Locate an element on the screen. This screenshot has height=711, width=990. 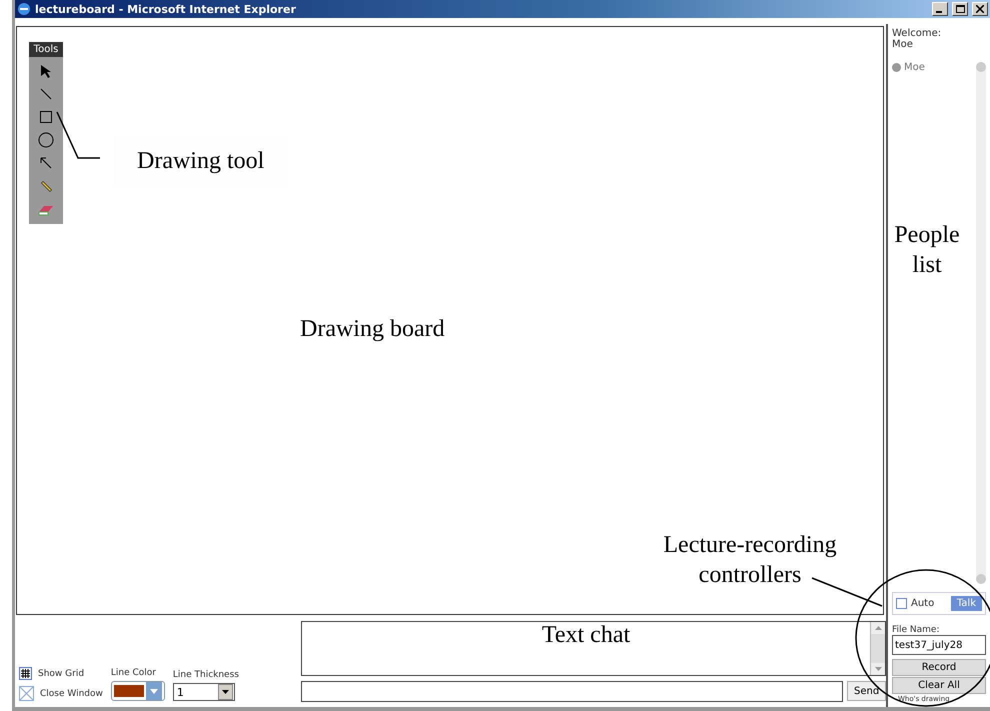
panel-button: Clear All is located at coordinates (939, 685).